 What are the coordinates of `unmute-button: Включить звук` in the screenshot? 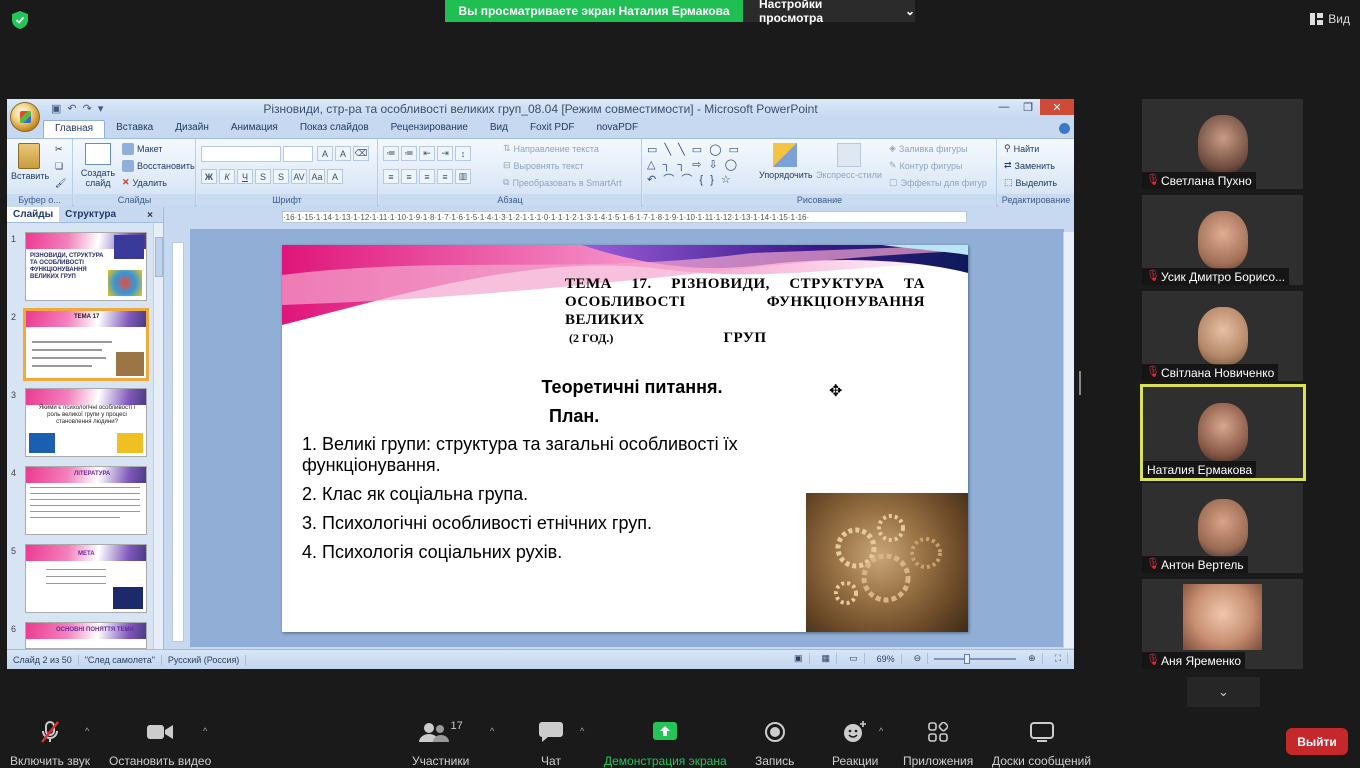 It's located at (50, 744).